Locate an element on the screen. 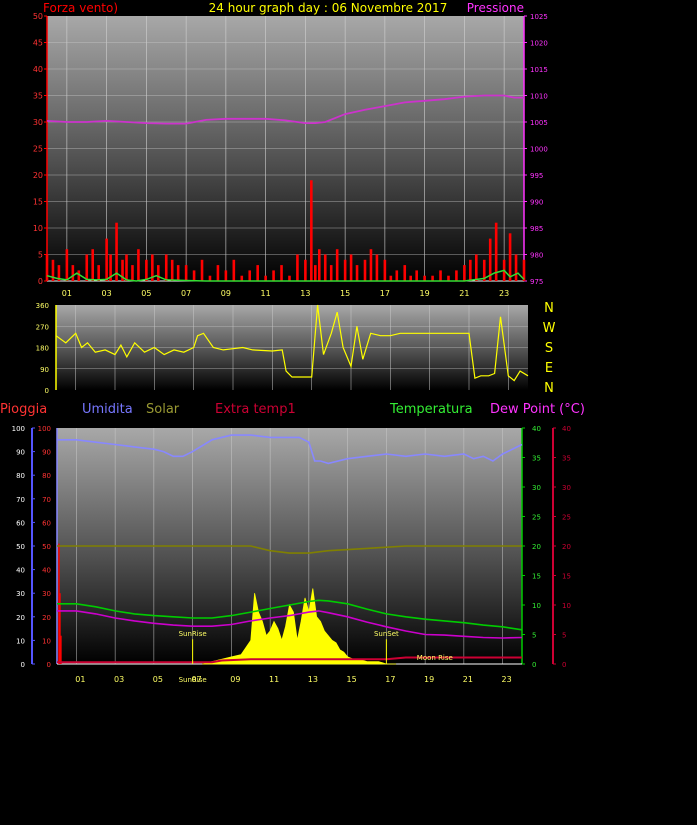  x-tick-label: 11 is located at coordinates (266, 293).